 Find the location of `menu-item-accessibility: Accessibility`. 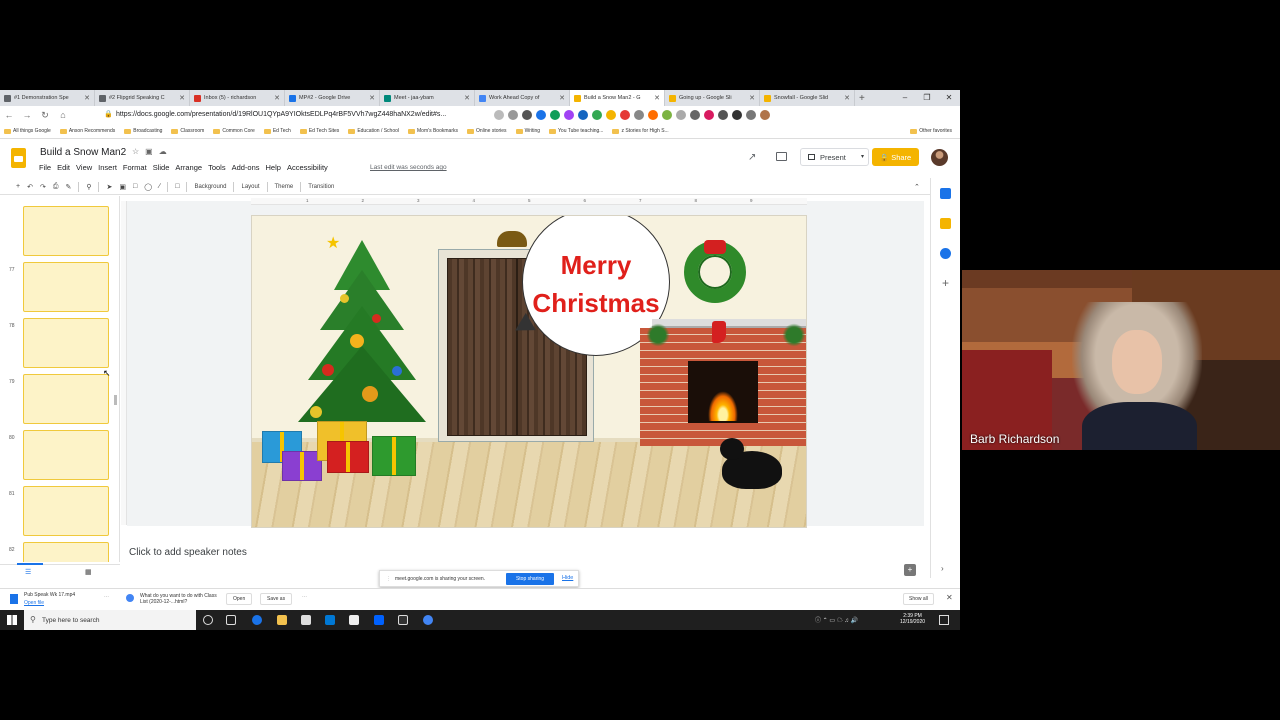

menu-item-accessibility: Accessibility is located at coordinates (307, 167).